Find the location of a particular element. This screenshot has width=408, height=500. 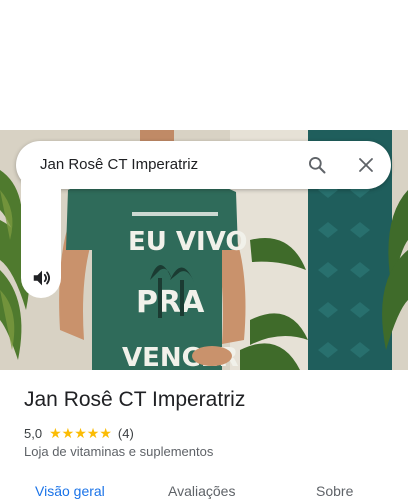

search-query: Jan Rosê CT Imperatriz is located at coordinates (119, 164).